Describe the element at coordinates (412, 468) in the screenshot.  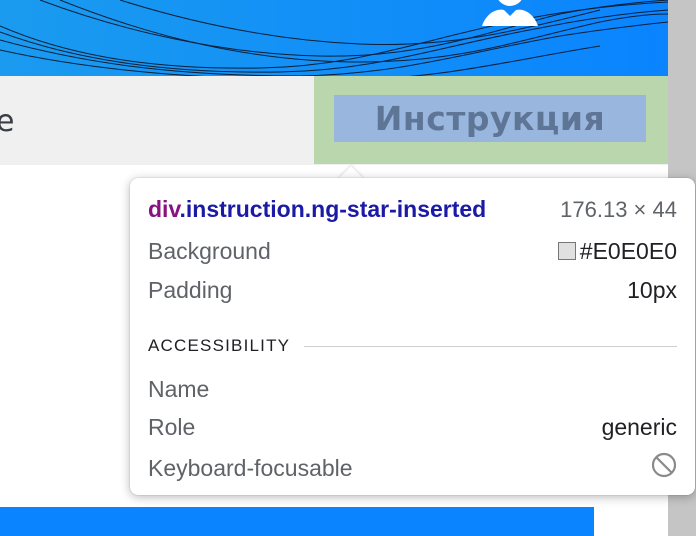
I see `keyboard-focusable-row: Keyboard-focusable` at that location.